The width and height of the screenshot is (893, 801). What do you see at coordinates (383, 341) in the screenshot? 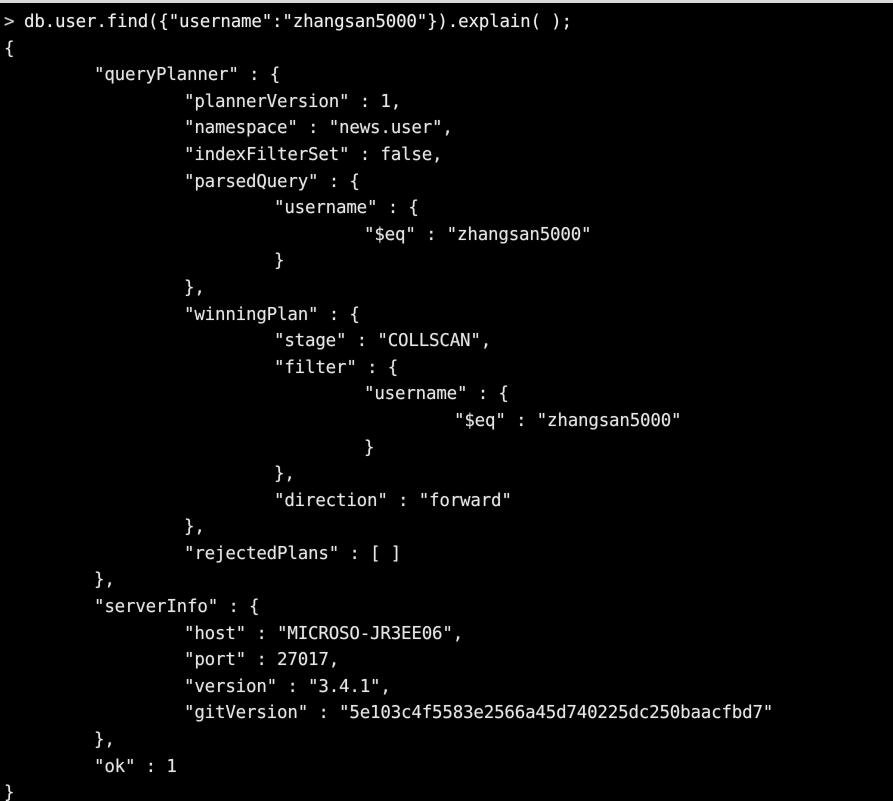
I see `output-line: "stage" : "COLLSCAN",` at bounding box center [383, 341].